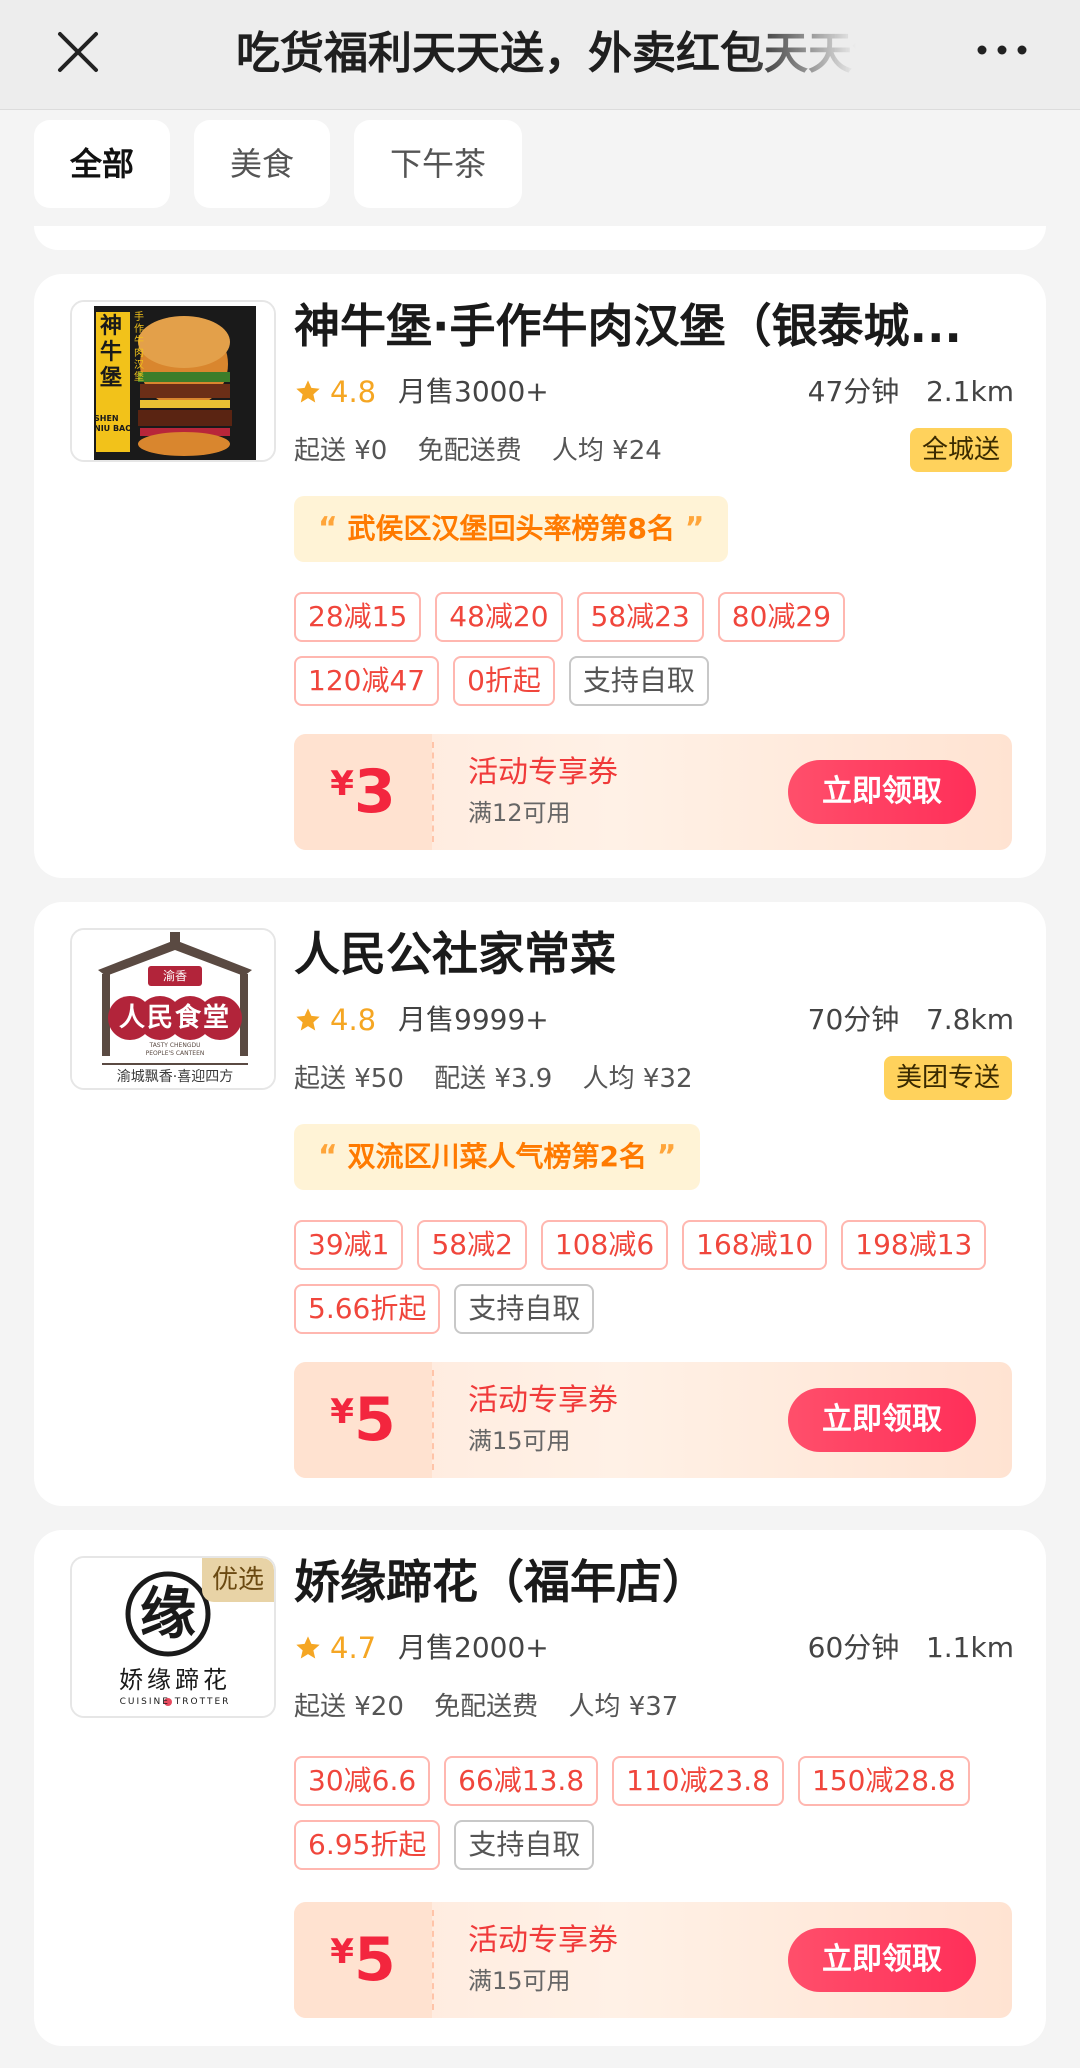 The image size is (1080, 2068). I want to click on promo-tag: 80减29, so click(781, 617).